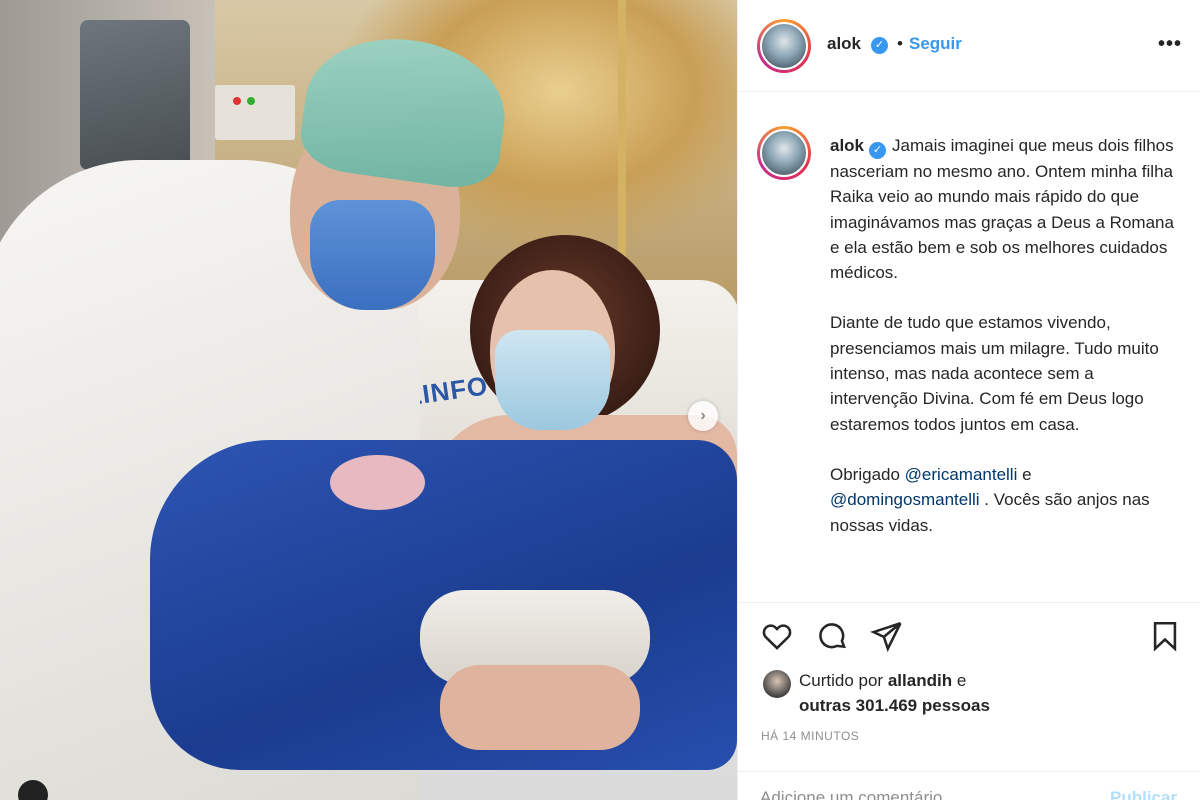 The image size is (1200, 800). Describe the element at coordinates (961, 680) in the screenshot. I see `likes-connector: e` at that location.